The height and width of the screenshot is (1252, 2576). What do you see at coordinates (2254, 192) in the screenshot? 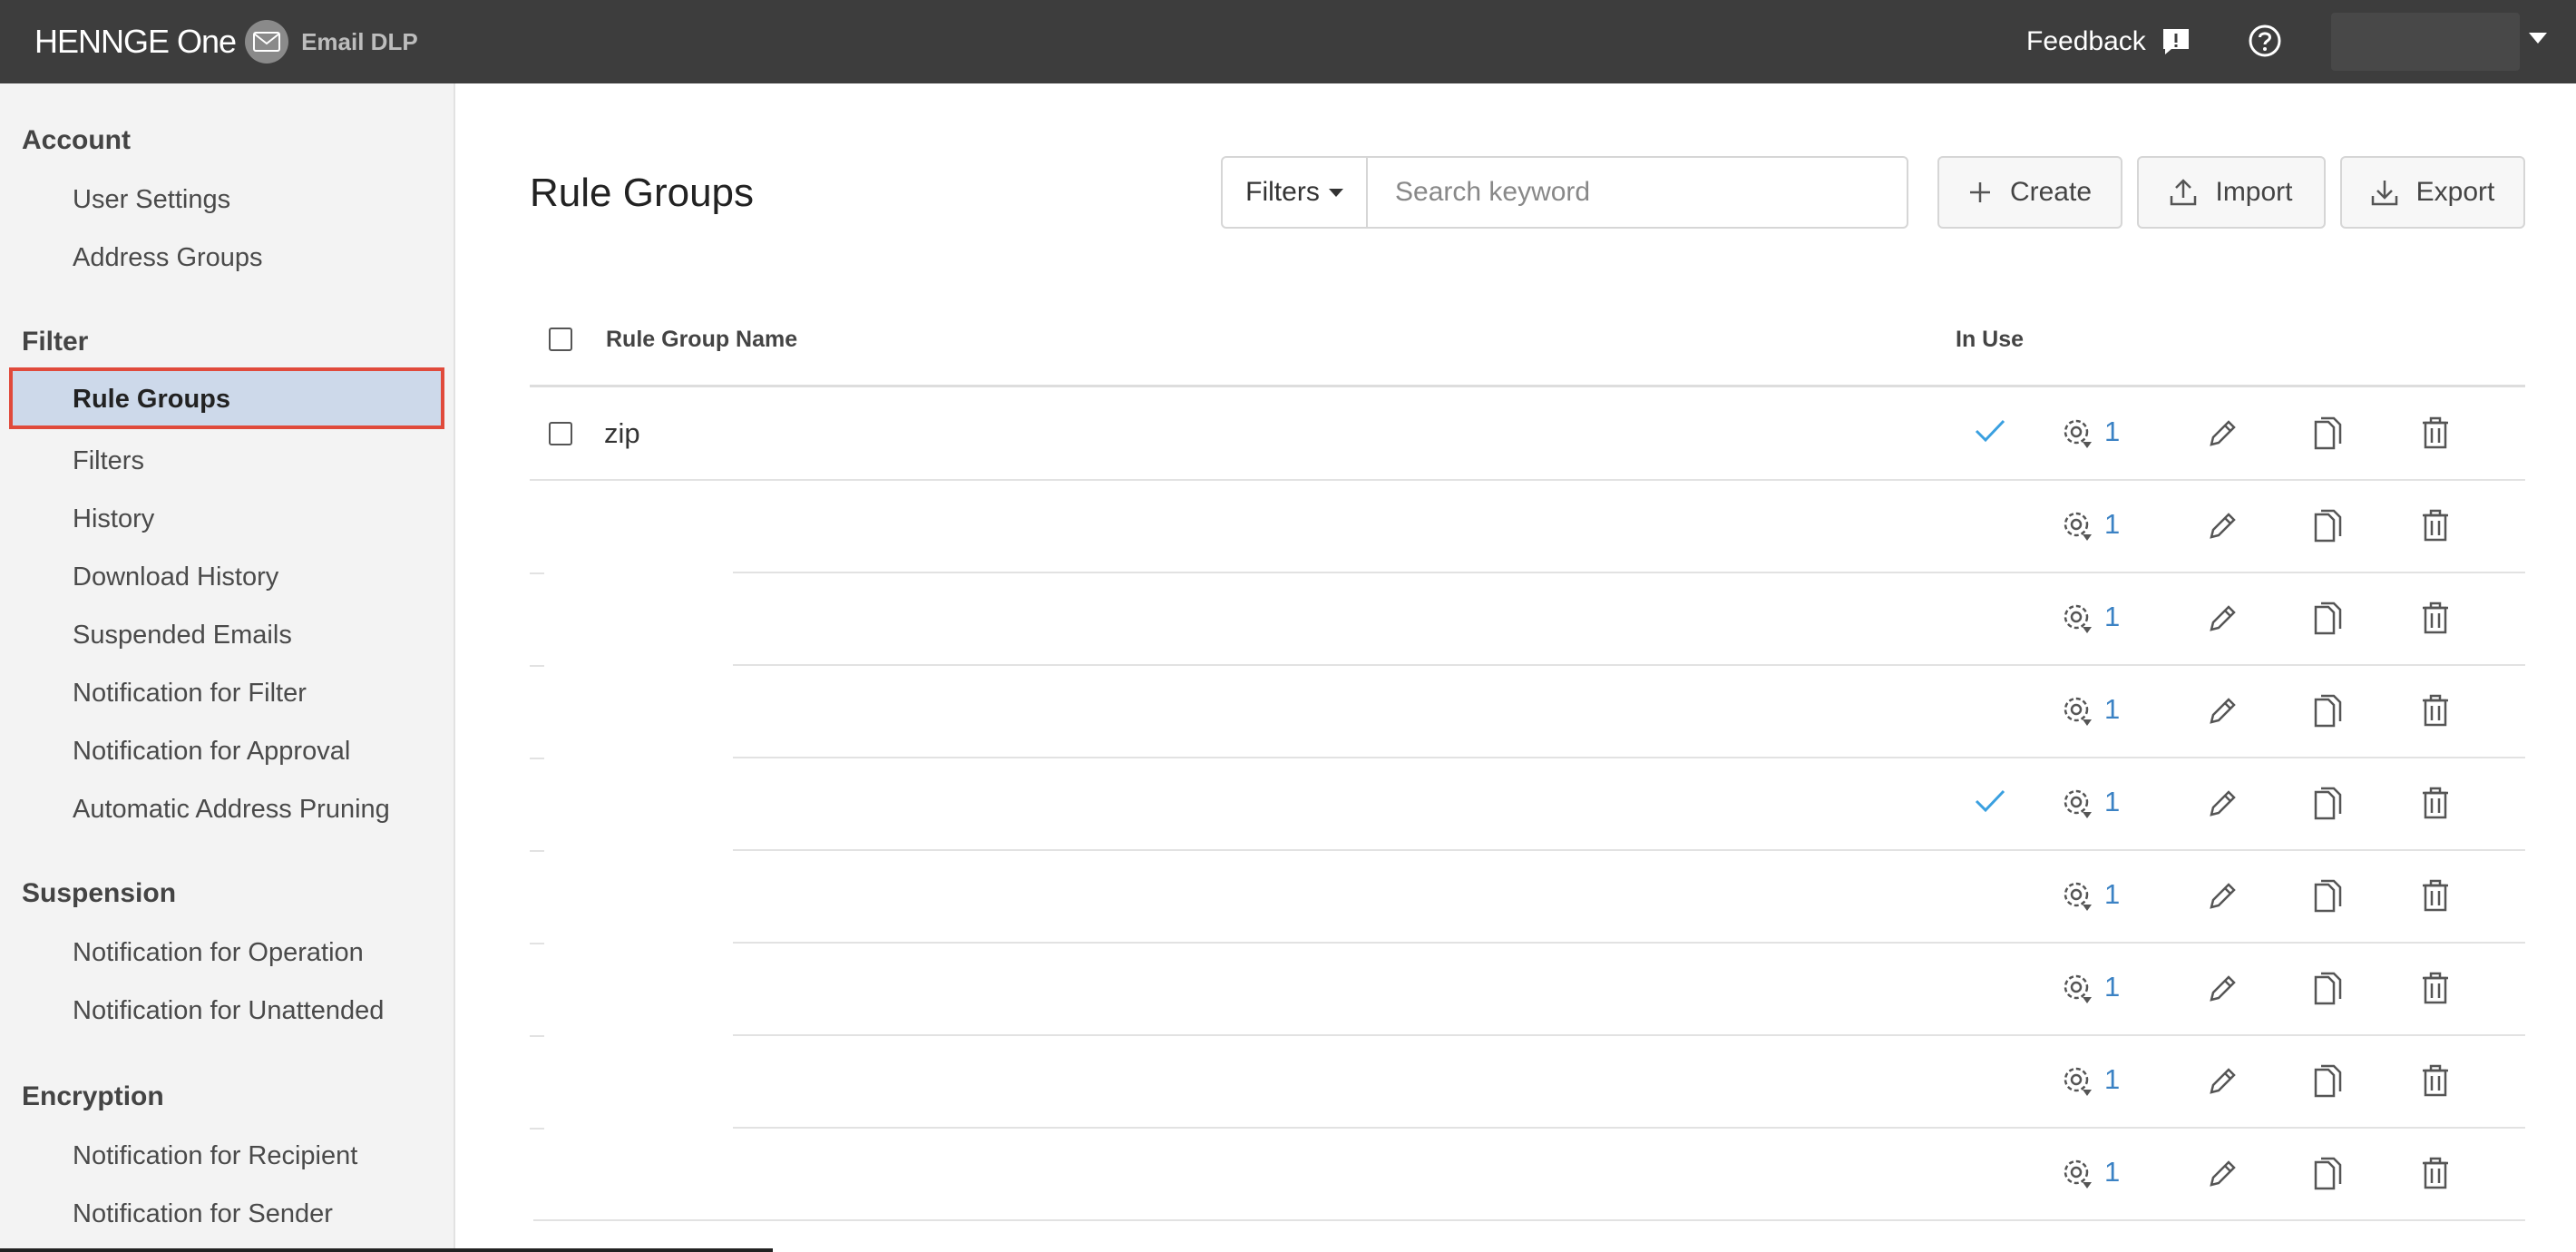
I see `import-label: Import` at bounding box center [2254, 192].